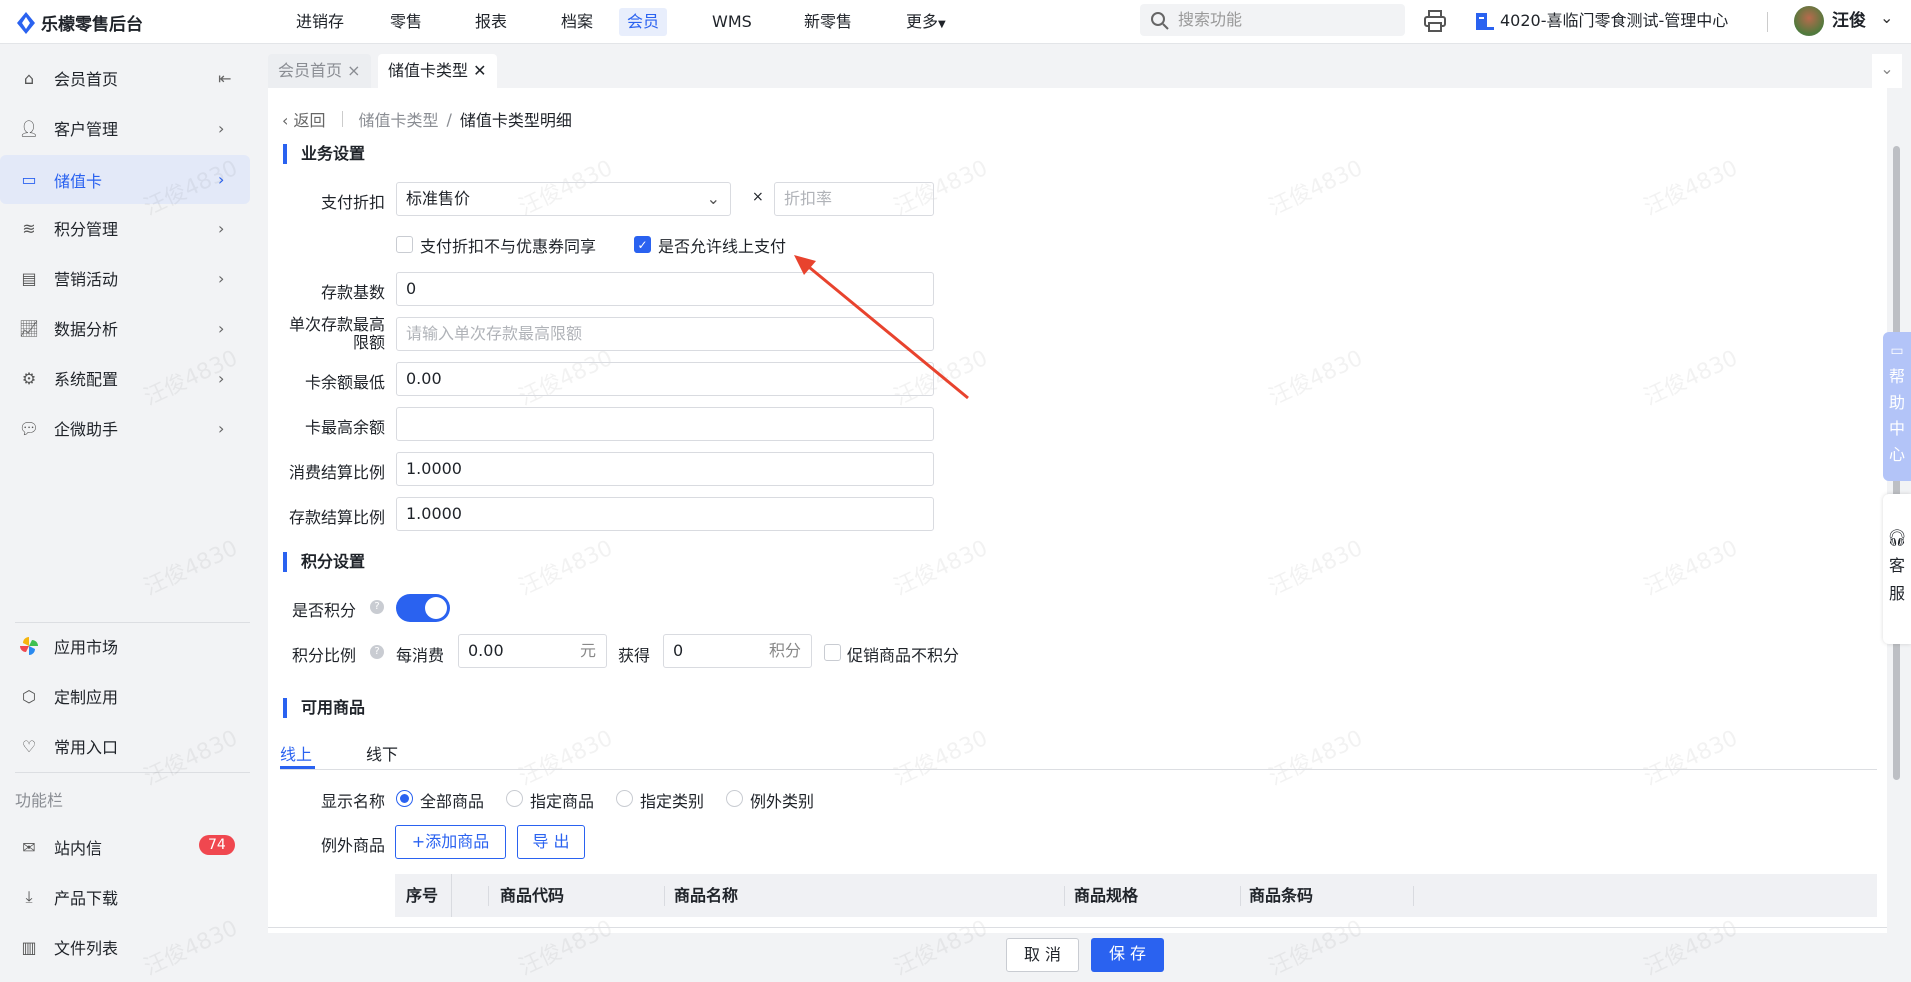 The image size is (1911, 982). Describe the element at coordinates (132, 696) in the screenshot. I see `sidebar-item-custom-apps: ⬡ 定制应用` at that location.